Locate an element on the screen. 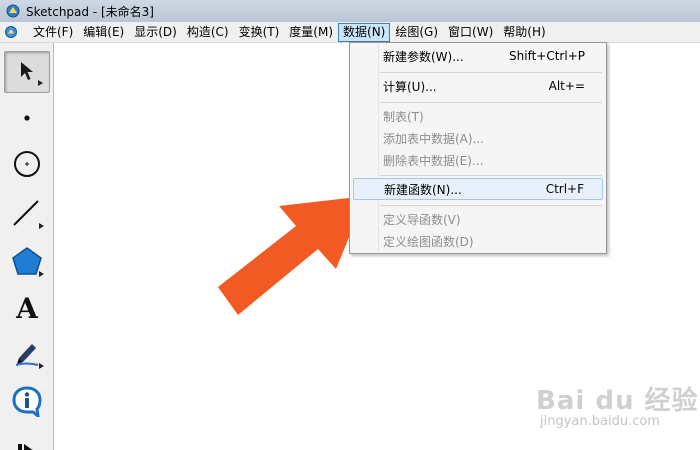 Image resolution: width=700 pixels, height=450 pixels. text-tool: A is located at coordinates (27, 308).